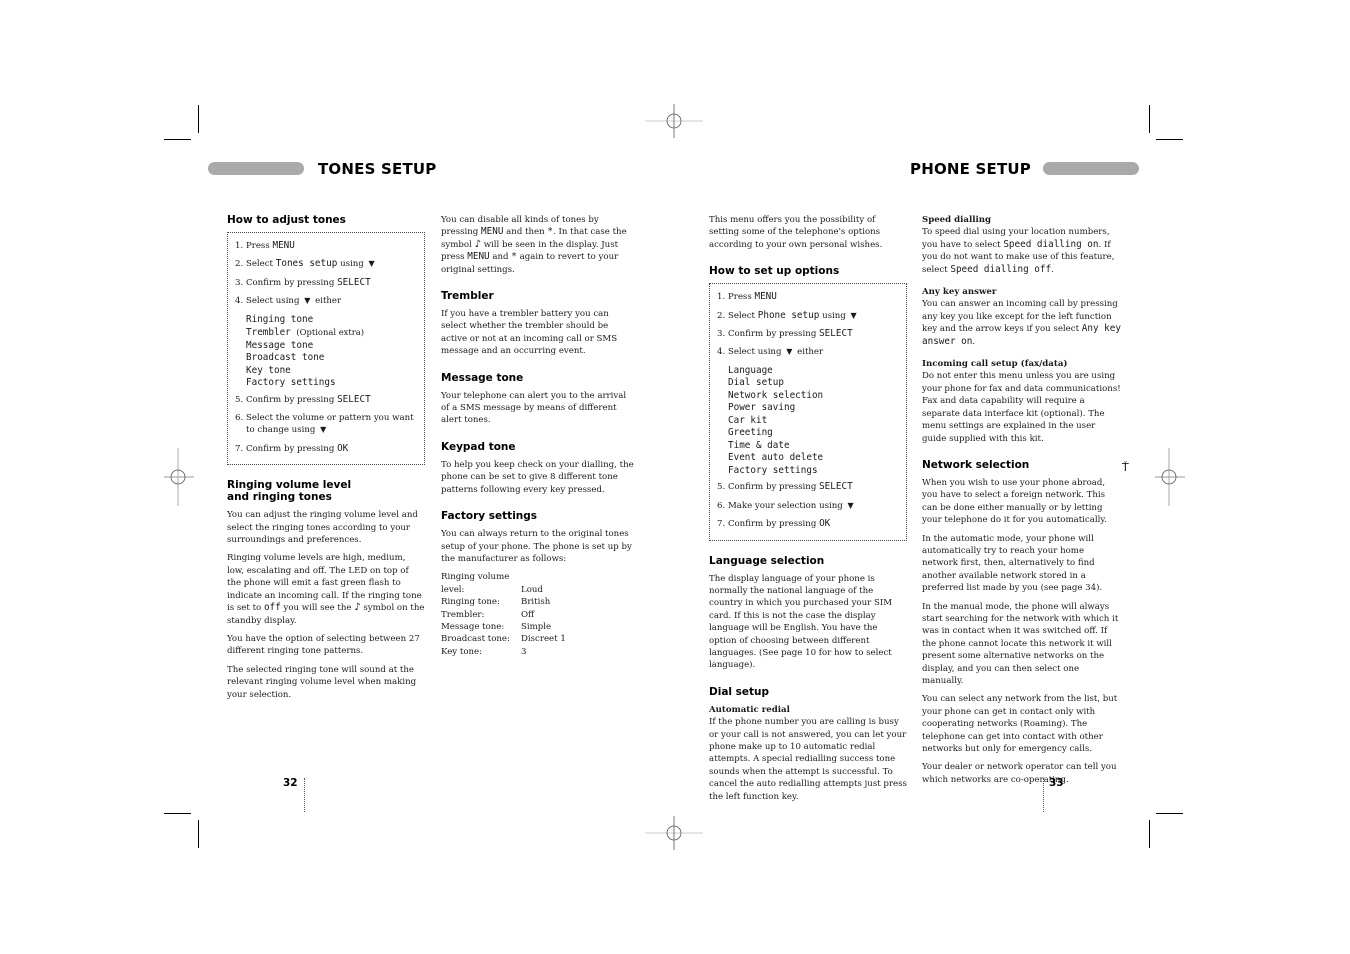 Image resolution: width=1350 pixels, height=954 pixels. What do you see at coordinates (488, 614) in the screenshot?
I see `table-row: Trembler: Off` at bounding box center [488, 614].